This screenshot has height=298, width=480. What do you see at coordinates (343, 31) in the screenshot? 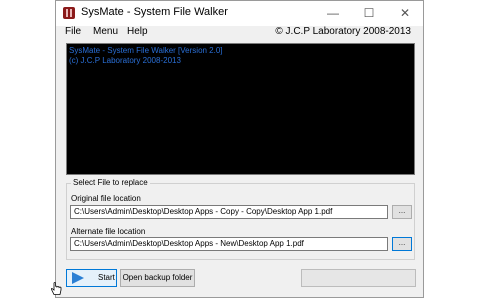
I see `copyright-text: © J.C.P Laboratory 2008-2013` at bounding box center [343, 31].